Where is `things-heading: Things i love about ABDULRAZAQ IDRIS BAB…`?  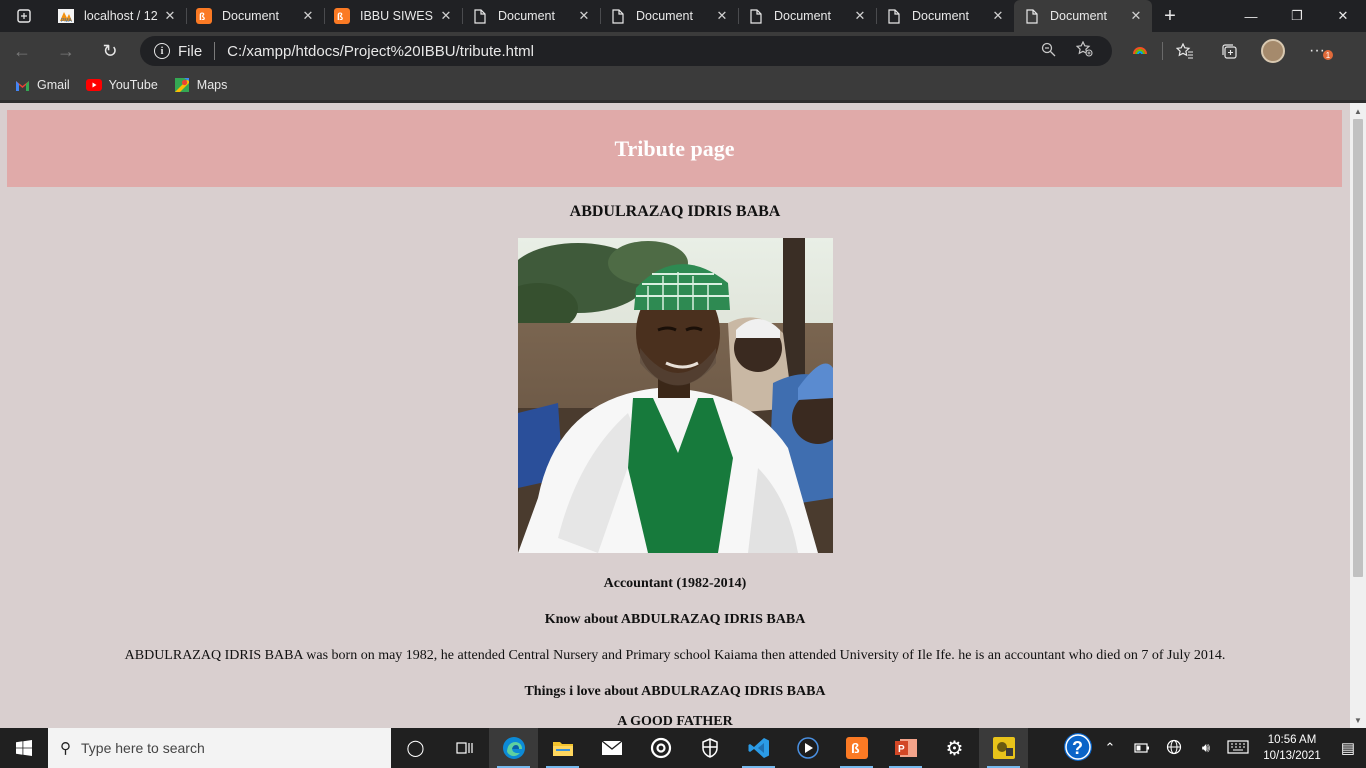
things-heading: Things i love about ABDULRAZAQ IDRIS BAB… is located at coordinates (675, 691).